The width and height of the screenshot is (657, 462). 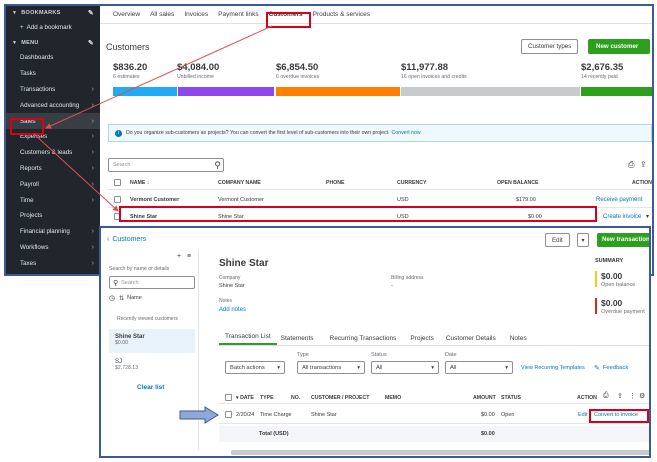 What do you see at coordinates (159, 77) in the screenshot?
I see `arrow-tab-to-sales` at bounding box center [159, 77].